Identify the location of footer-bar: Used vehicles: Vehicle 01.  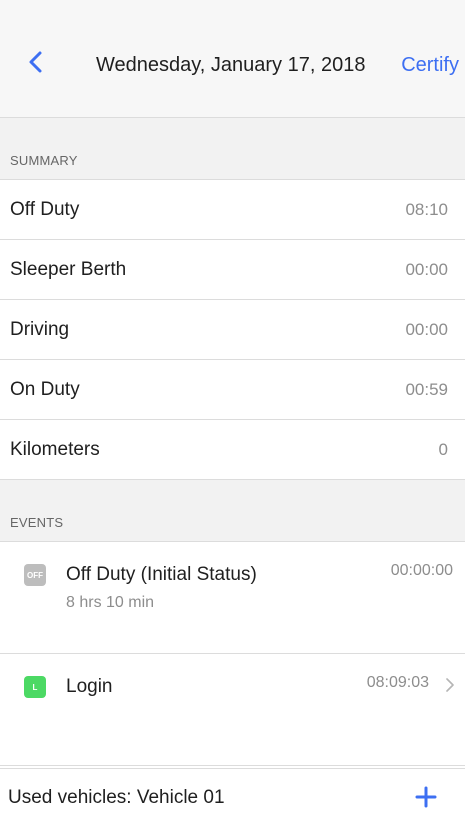
(232, 795).